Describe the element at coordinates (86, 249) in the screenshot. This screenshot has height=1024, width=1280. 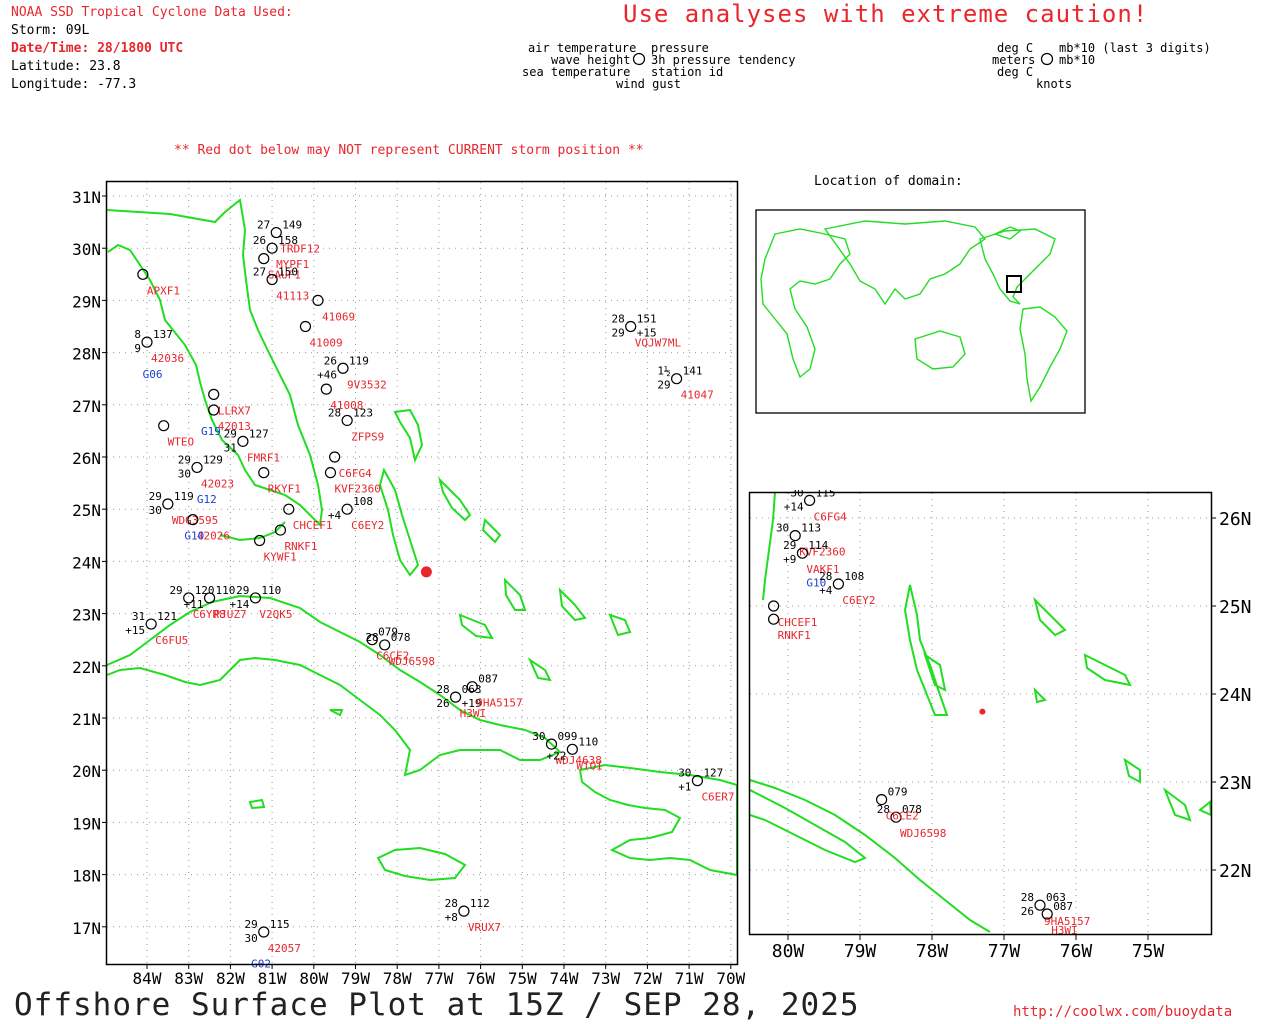
I see `lat-label: 30N` at that location.